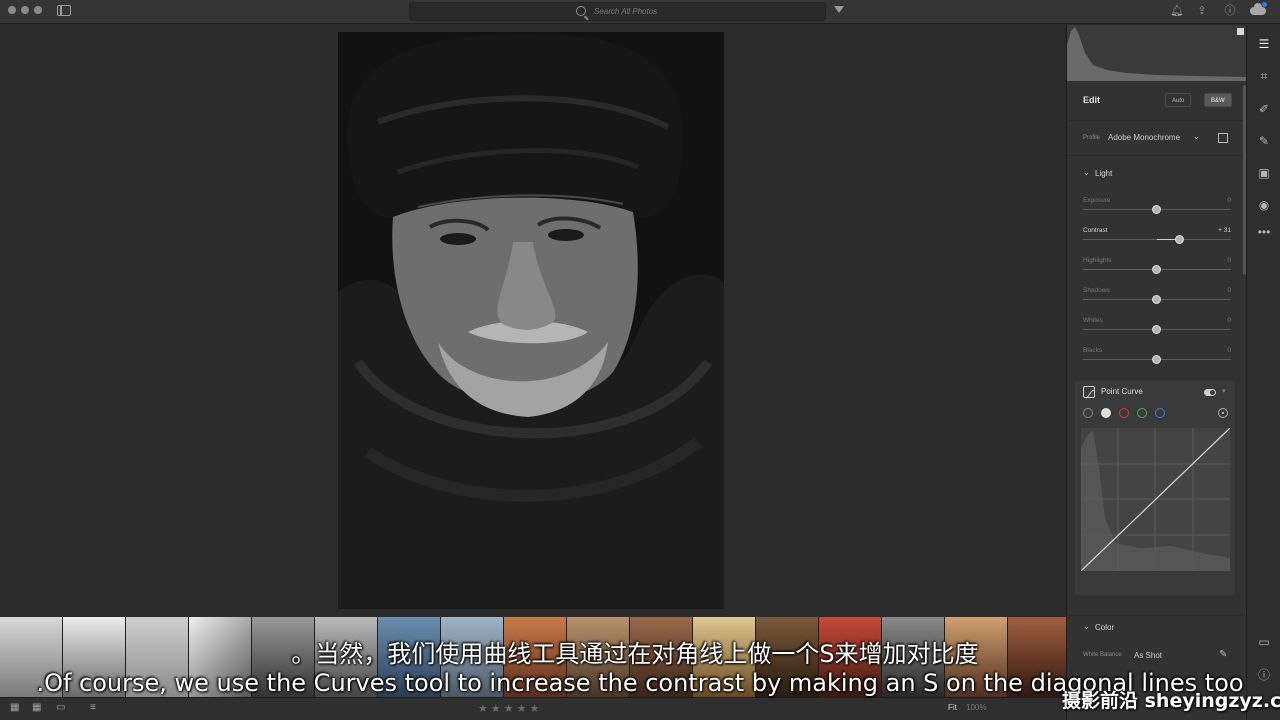  Describe the element at coordinates (626, 11) in the screenshot. I see `search-placeholder: Search All Photos` at that location.